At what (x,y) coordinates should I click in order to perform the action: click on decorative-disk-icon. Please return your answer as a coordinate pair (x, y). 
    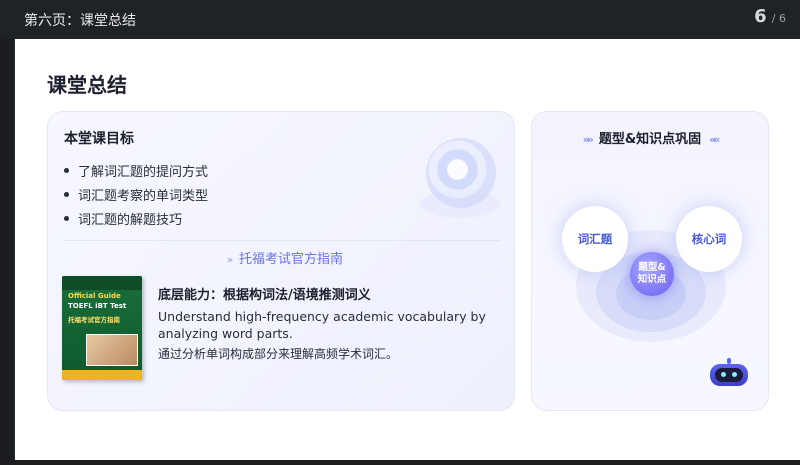
    Looking at the image, I should click on (461, 173).